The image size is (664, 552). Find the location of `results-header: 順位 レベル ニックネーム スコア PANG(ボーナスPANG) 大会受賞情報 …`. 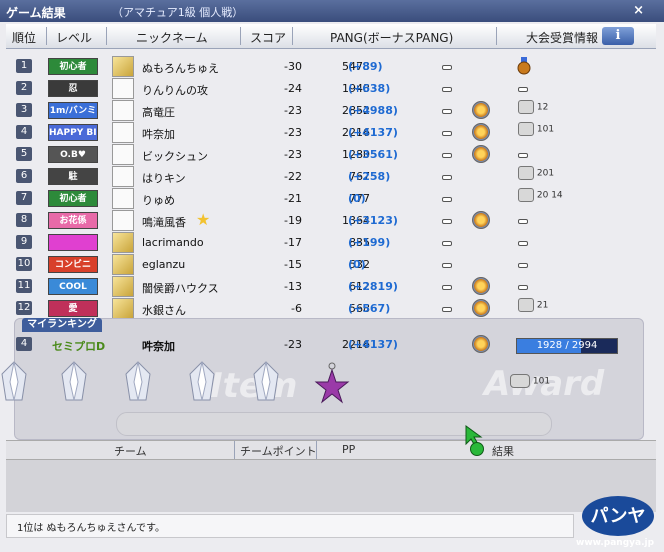

results-header: 順位 レベル ニックネーム スコア PANG(ボーナスPANG) 大会受賞情報 … is located at coordinates (331, 36).